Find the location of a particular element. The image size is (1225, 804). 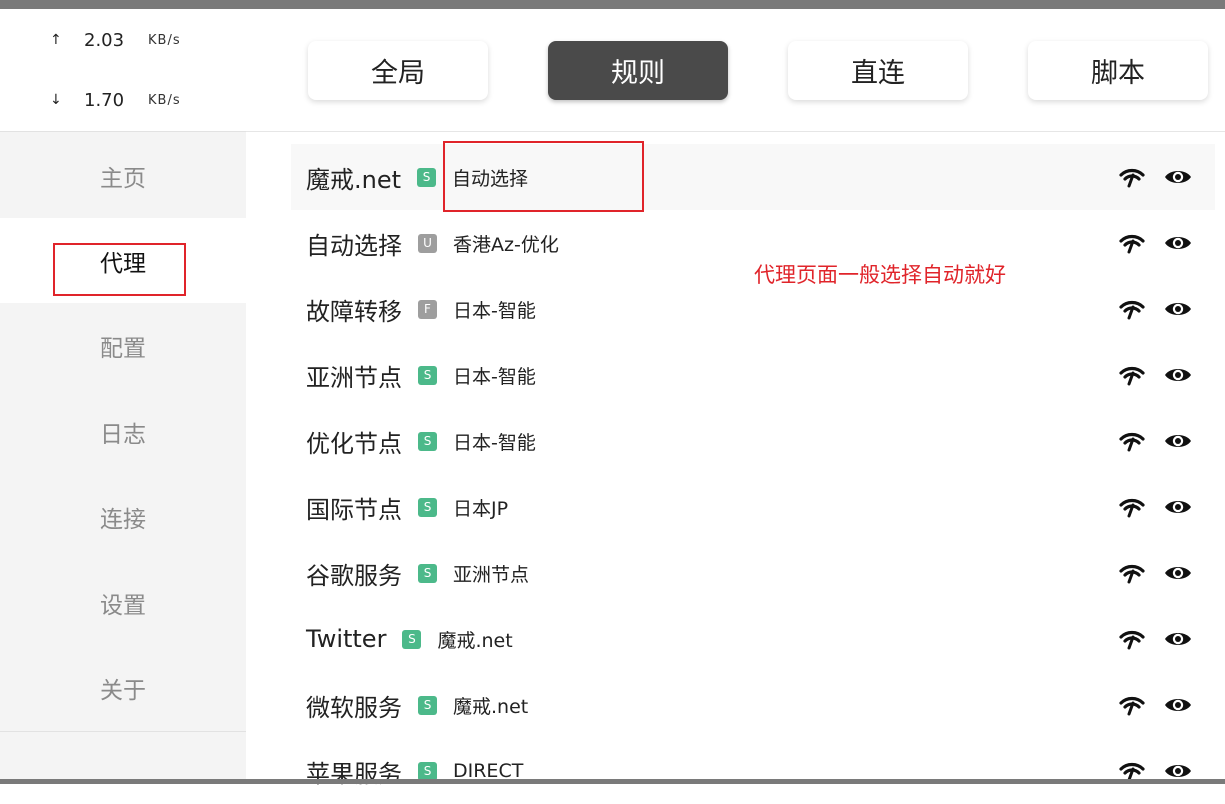

proxy-group-name: 自动选择 is located at coordinates (354, 245).